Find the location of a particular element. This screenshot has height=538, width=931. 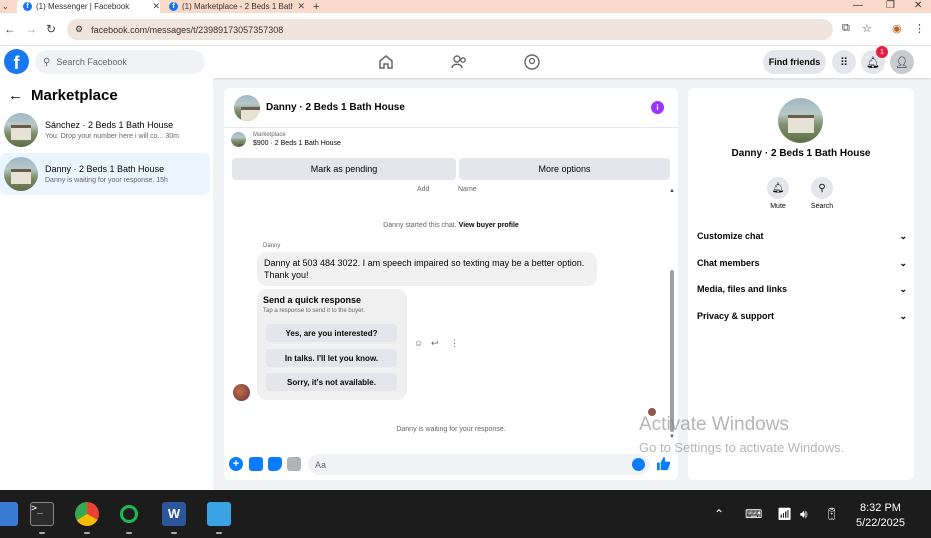

sticker-icon is located at coordinates (275, 464).